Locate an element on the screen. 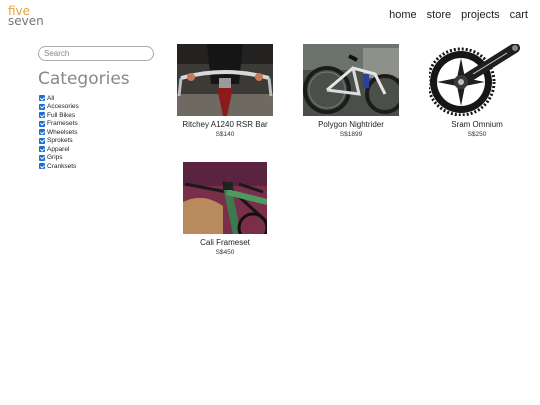  product-price: S$140 is located at coordinates (225, 134).